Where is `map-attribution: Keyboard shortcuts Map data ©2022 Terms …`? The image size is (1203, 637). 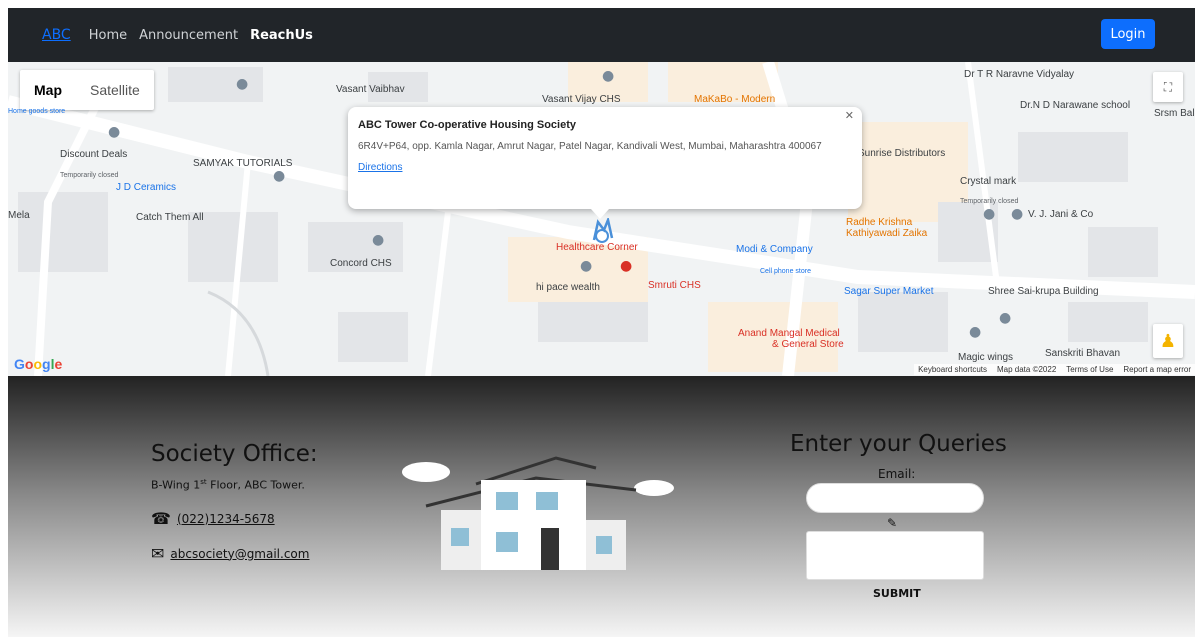 map-attribution: Keyboard shortcuts Map data ©2022 Terms … is located at coordinates (1054, 369).